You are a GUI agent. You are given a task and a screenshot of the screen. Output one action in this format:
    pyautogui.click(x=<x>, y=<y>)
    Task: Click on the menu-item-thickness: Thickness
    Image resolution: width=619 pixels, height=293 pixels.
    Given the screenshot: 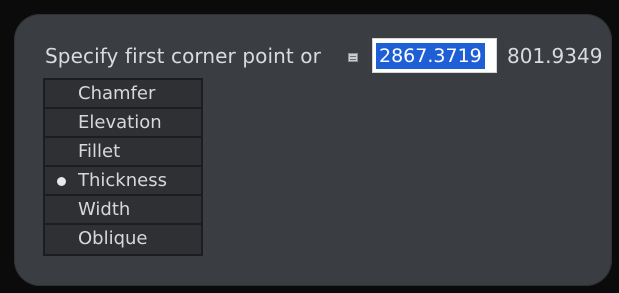 What is the action you would take?
    pyautogui.click(x=123, y=181)
    